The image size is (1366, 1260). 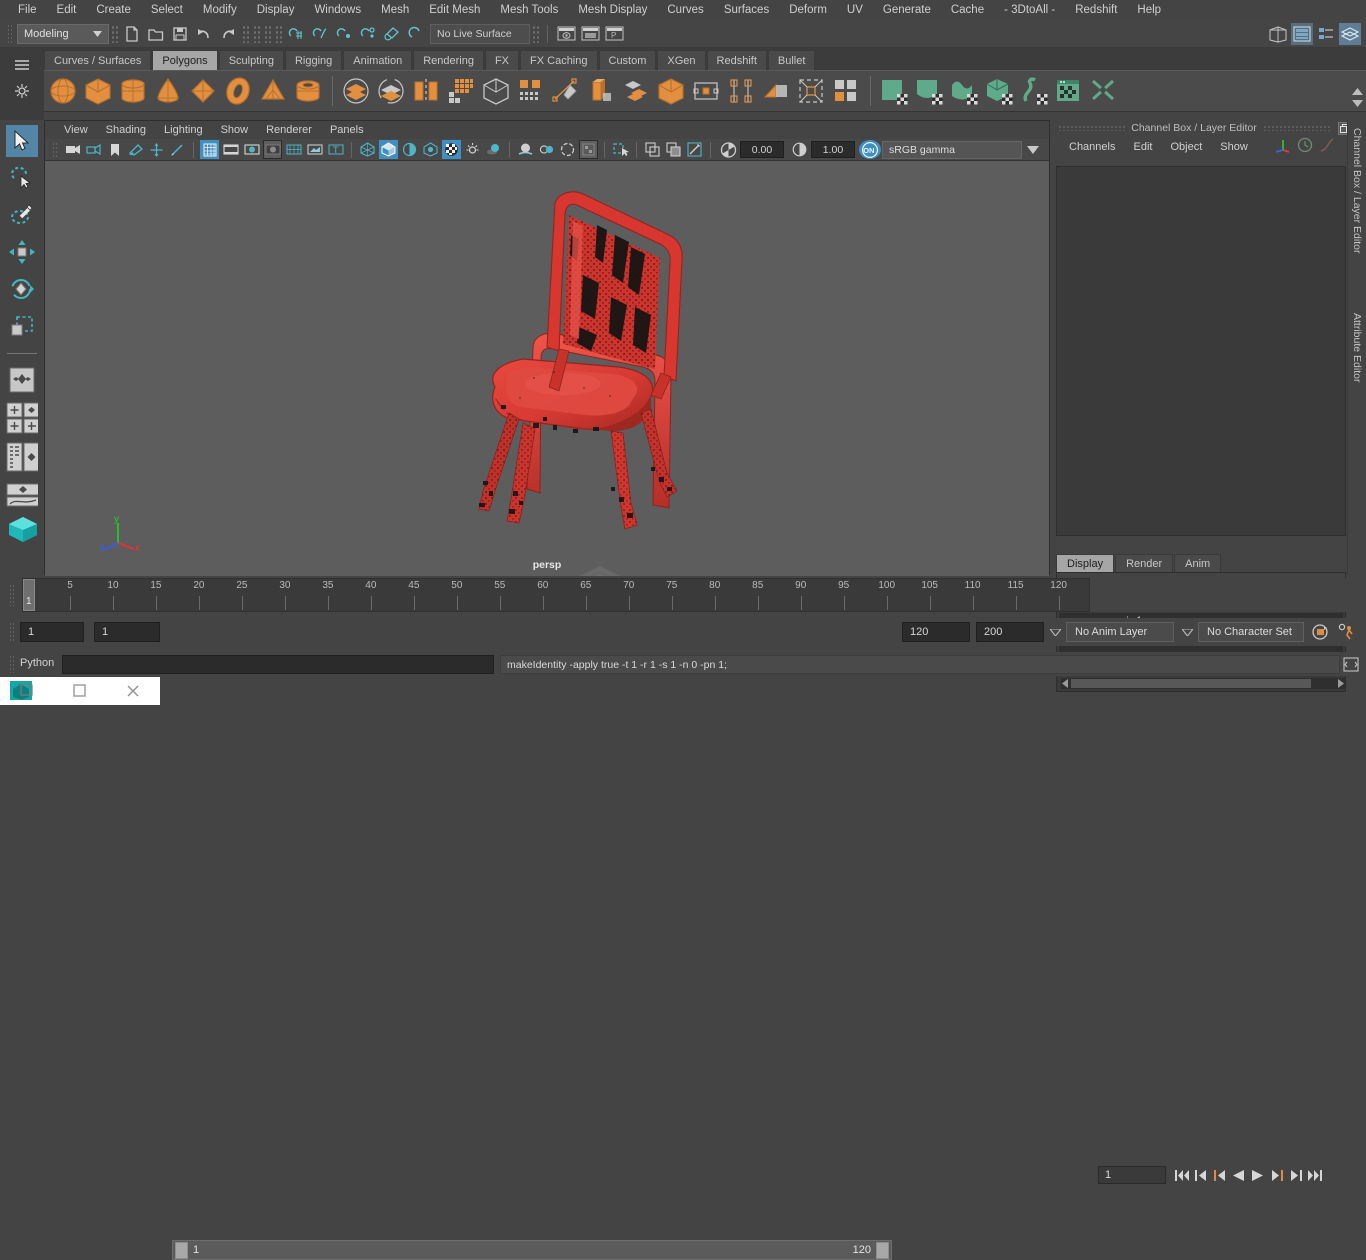 I want to click on channel-box-icon, so click(x=1350, y=33).